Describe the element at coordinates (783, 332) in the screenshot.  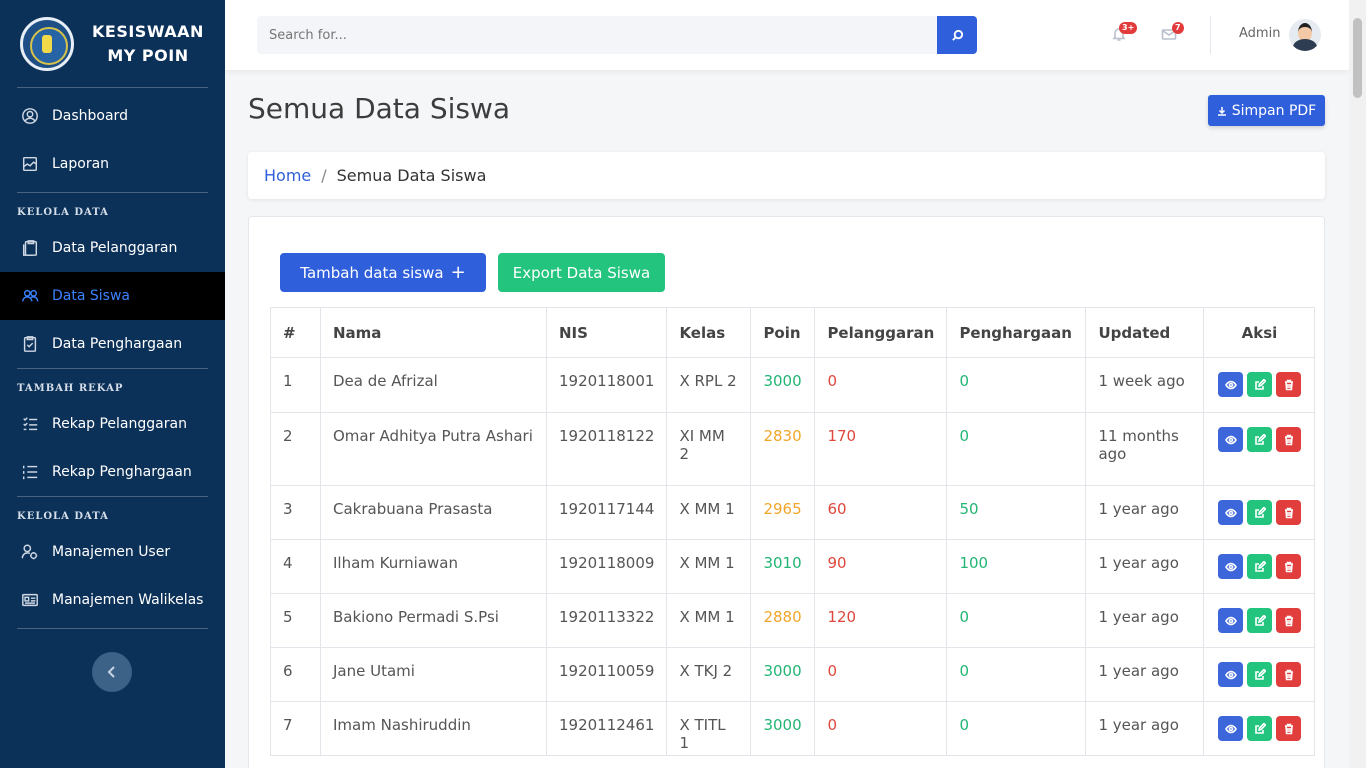
I see `column-header: Poin` at that location.